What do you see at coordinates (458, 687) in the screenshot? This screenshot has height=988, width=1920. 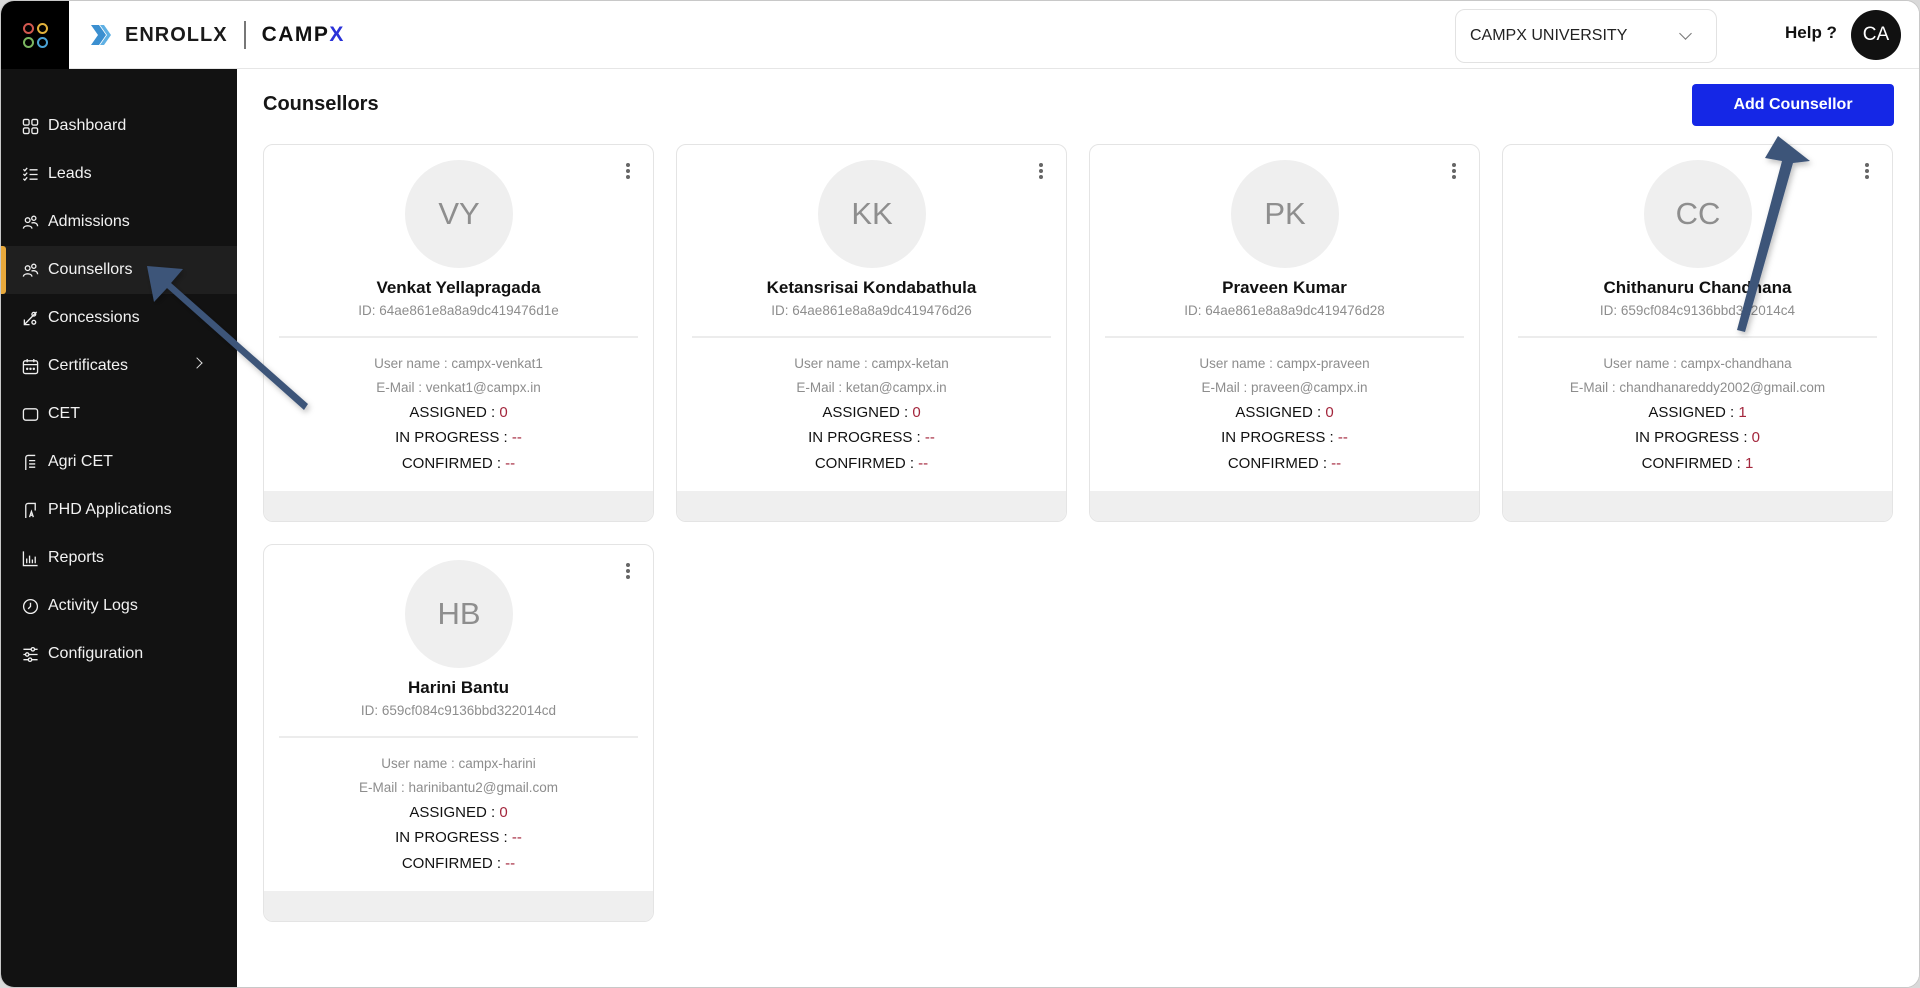 I see `counsellor-name: Harini Bantu` at bounding box center [458, 687].